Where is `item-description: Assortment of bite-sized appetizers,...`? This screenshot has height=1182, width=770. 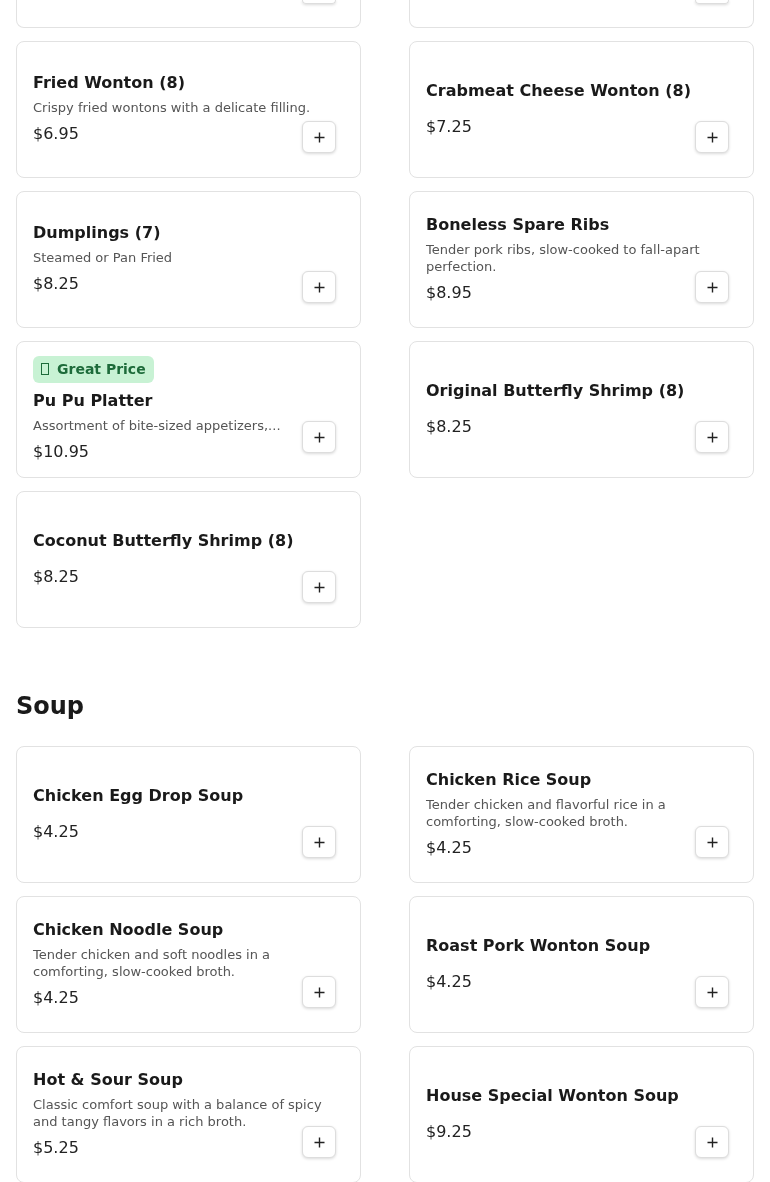
item-description: Assortment of bite-sized appetizers,... is located at coordinates (157, 425).